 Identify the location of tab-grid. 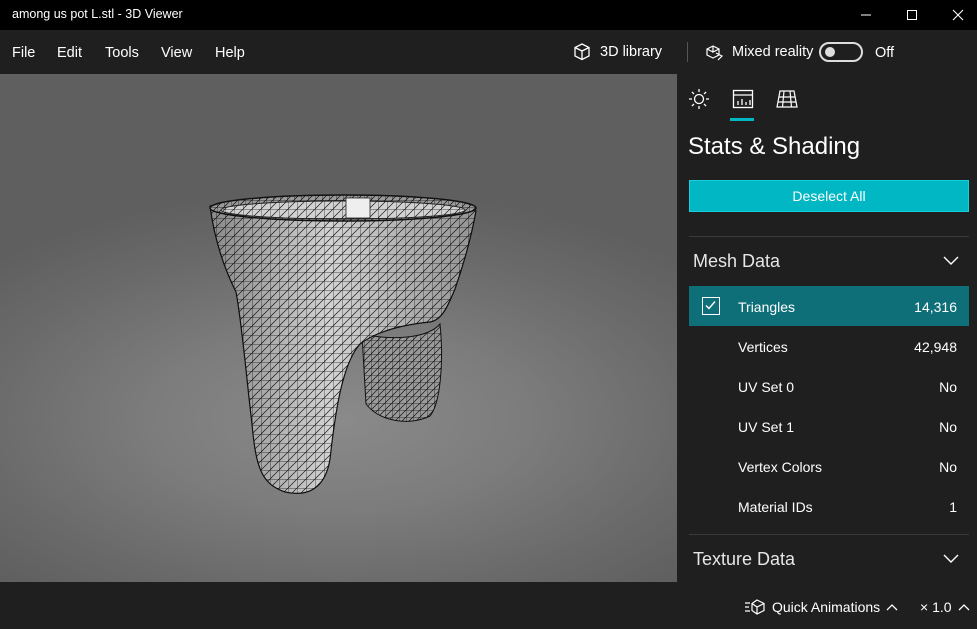
(787, 99).